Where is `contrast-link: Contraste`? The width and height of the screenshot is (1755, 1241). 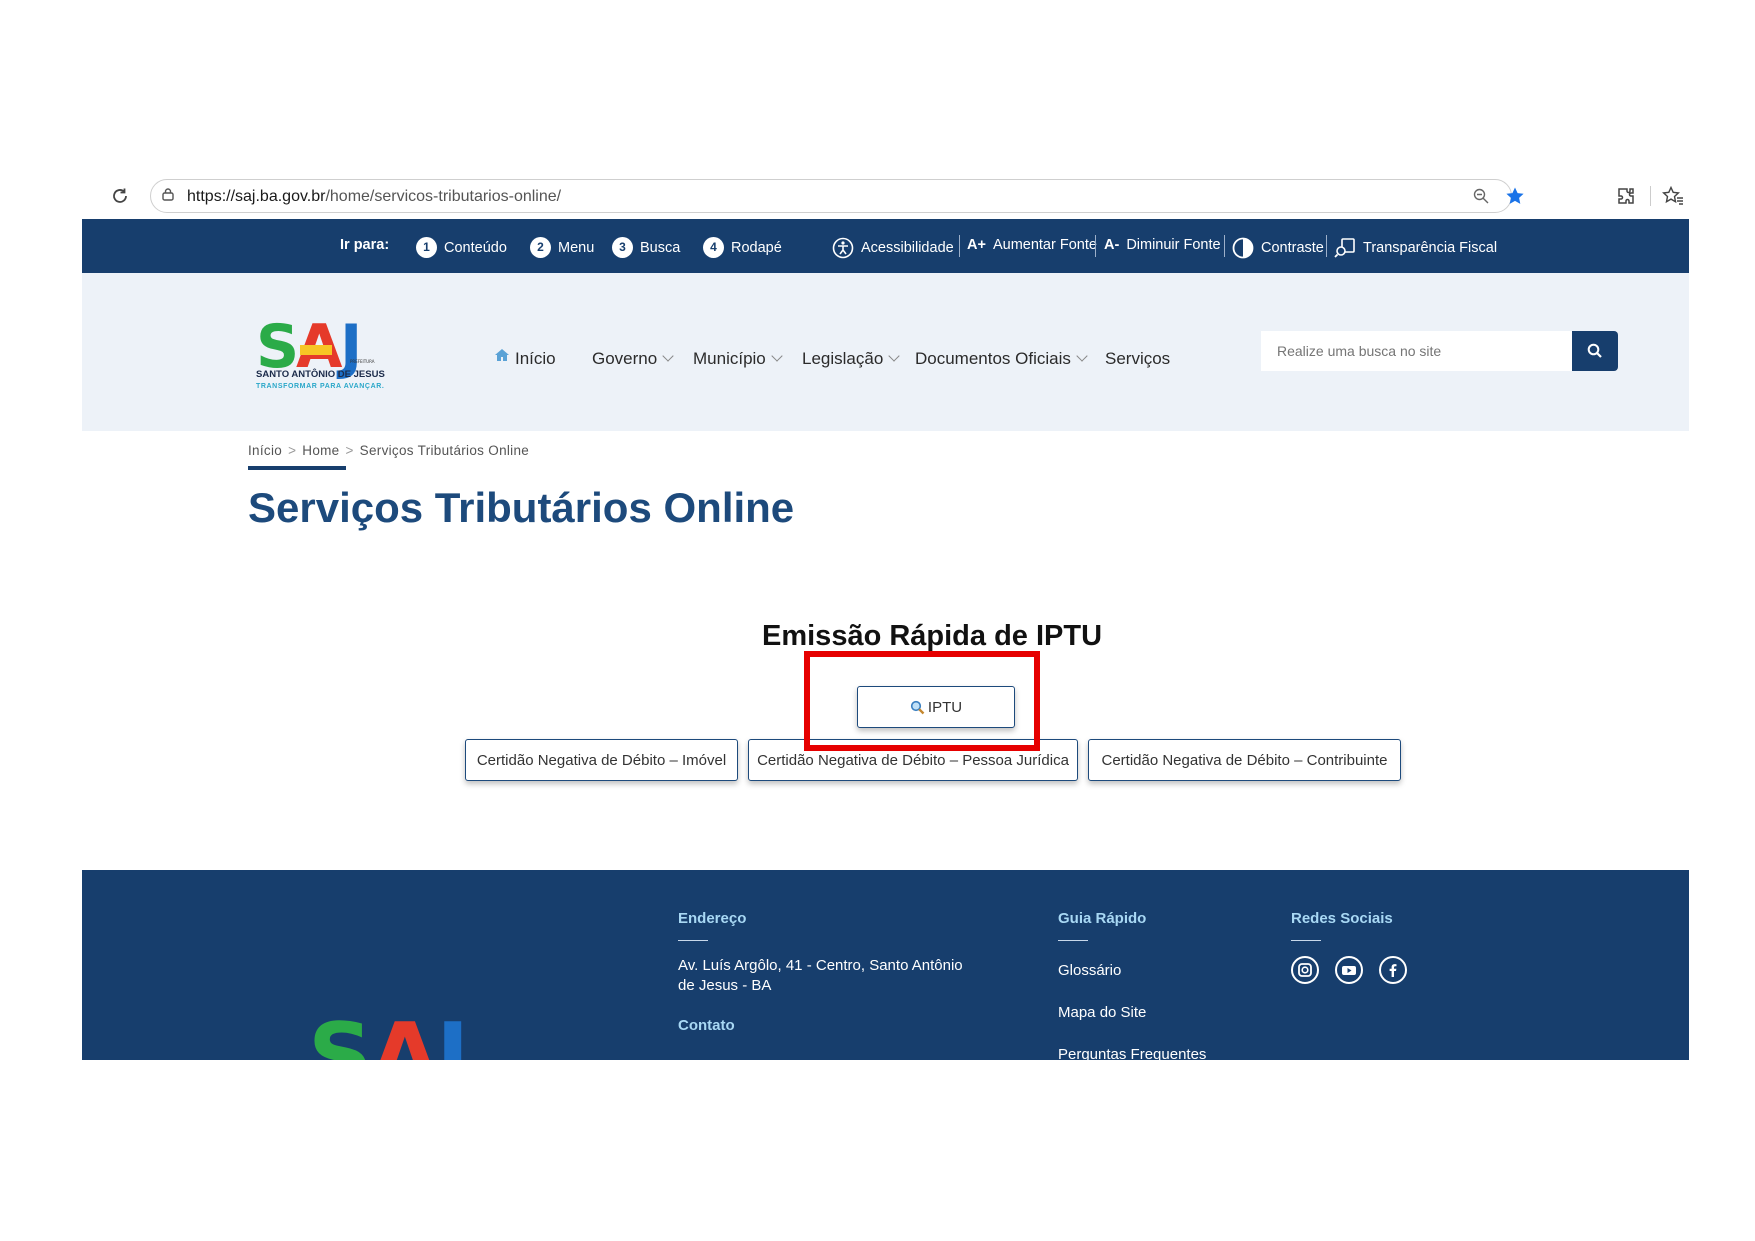
contrast-link: Contraste is located at coordinates (1278, 248).